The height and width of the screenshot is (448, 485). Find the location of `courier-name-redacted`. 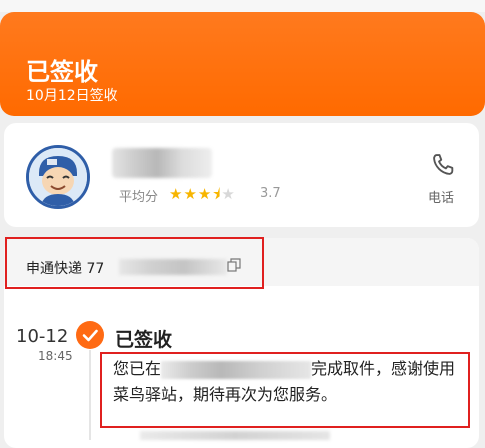

courier-name-redacted is located at coordinates (162, 163).